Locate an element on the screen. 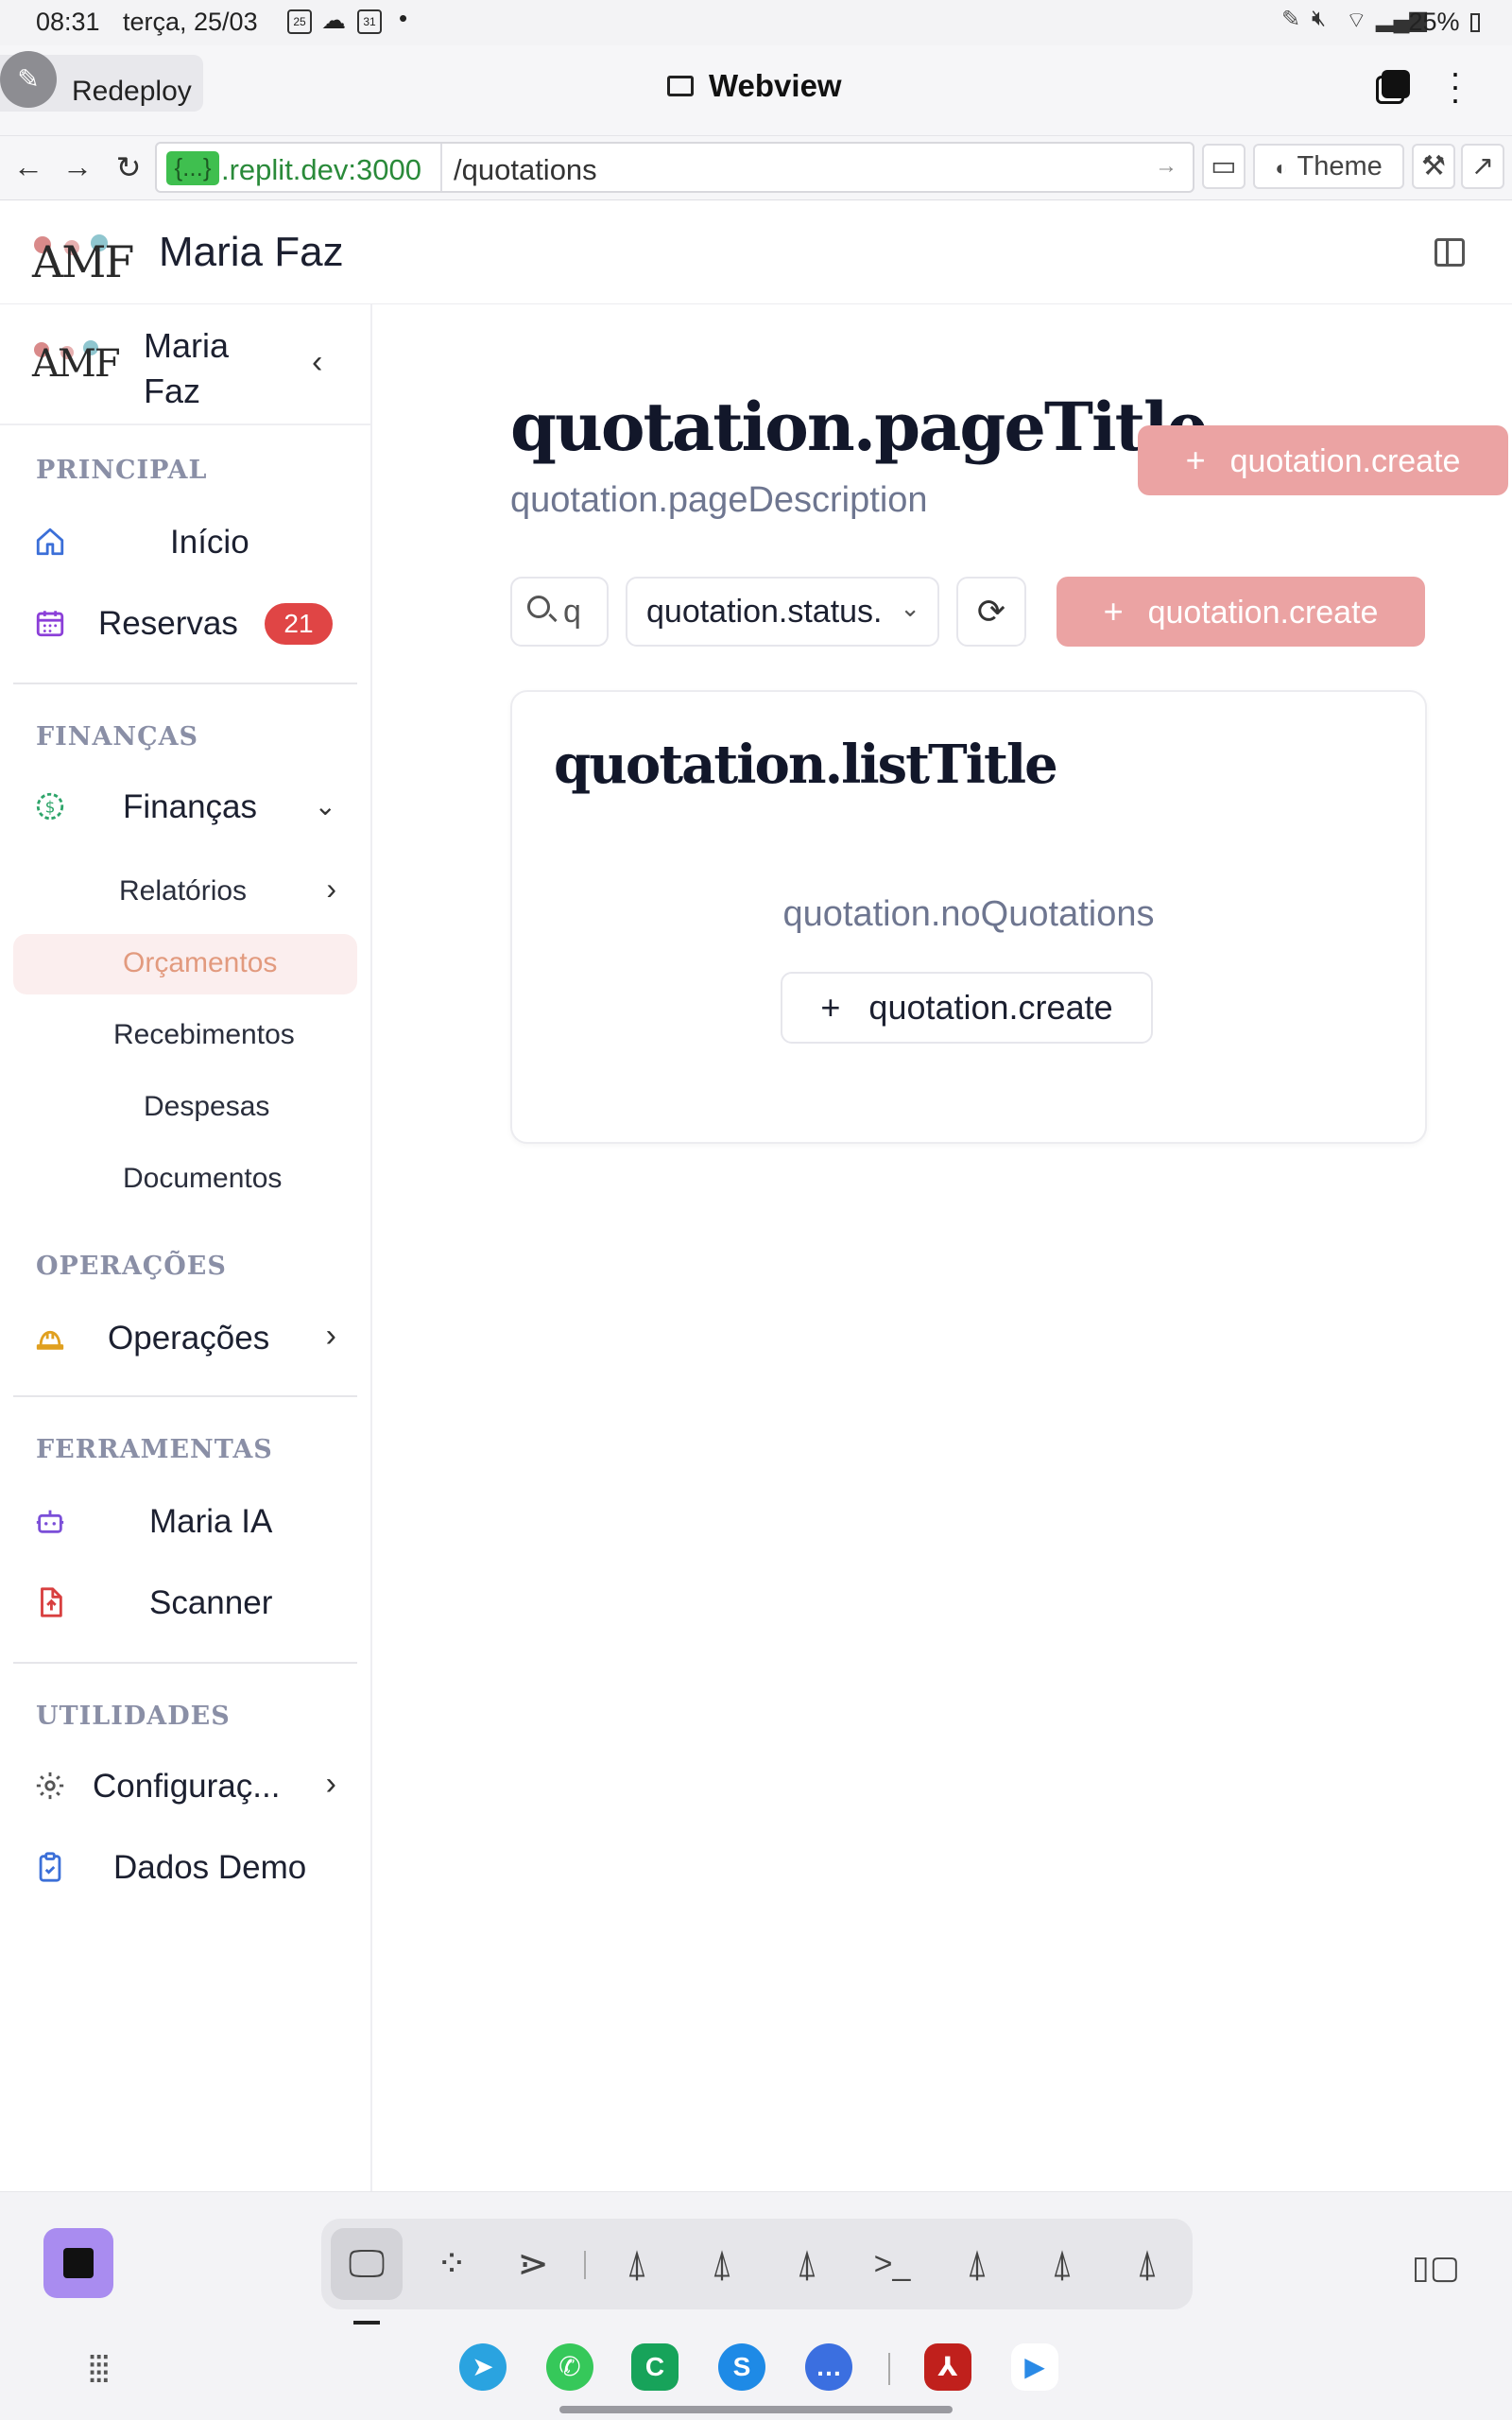 This screenshot has height=2420, width=1512. sidebar-subitem-label: Relatórios is located at coordinates (183, 891).